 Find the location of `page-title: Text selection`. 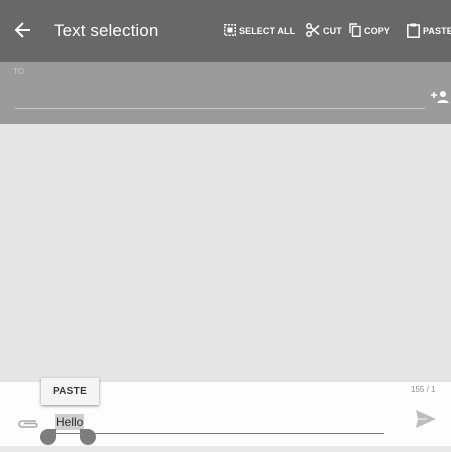

page-title: Text selection is located at coordinates (106, 30).